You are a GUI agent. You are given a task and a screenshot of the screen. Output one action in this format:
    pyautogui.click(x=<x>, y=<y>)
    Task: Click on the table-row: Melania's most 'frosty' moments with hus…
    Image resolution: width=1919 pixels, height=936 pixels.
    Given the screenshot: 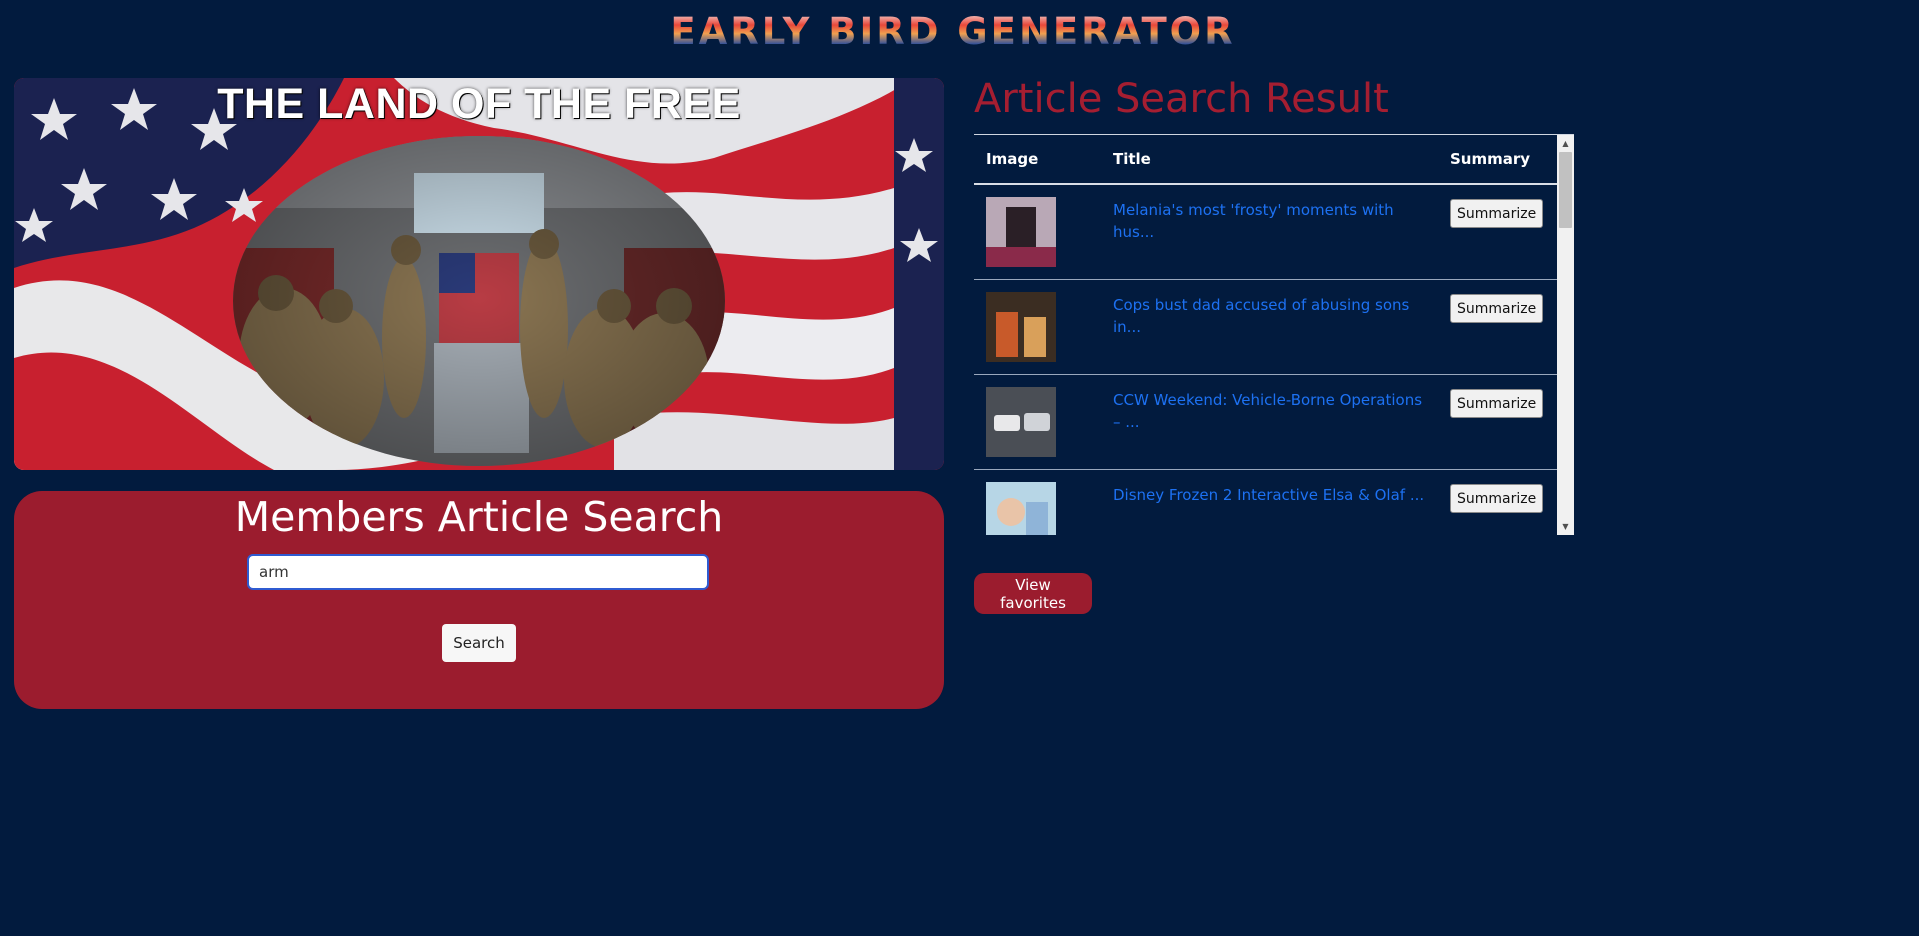 What is the action you would take?
    pyautogui.click(x=1265, y=232)
    